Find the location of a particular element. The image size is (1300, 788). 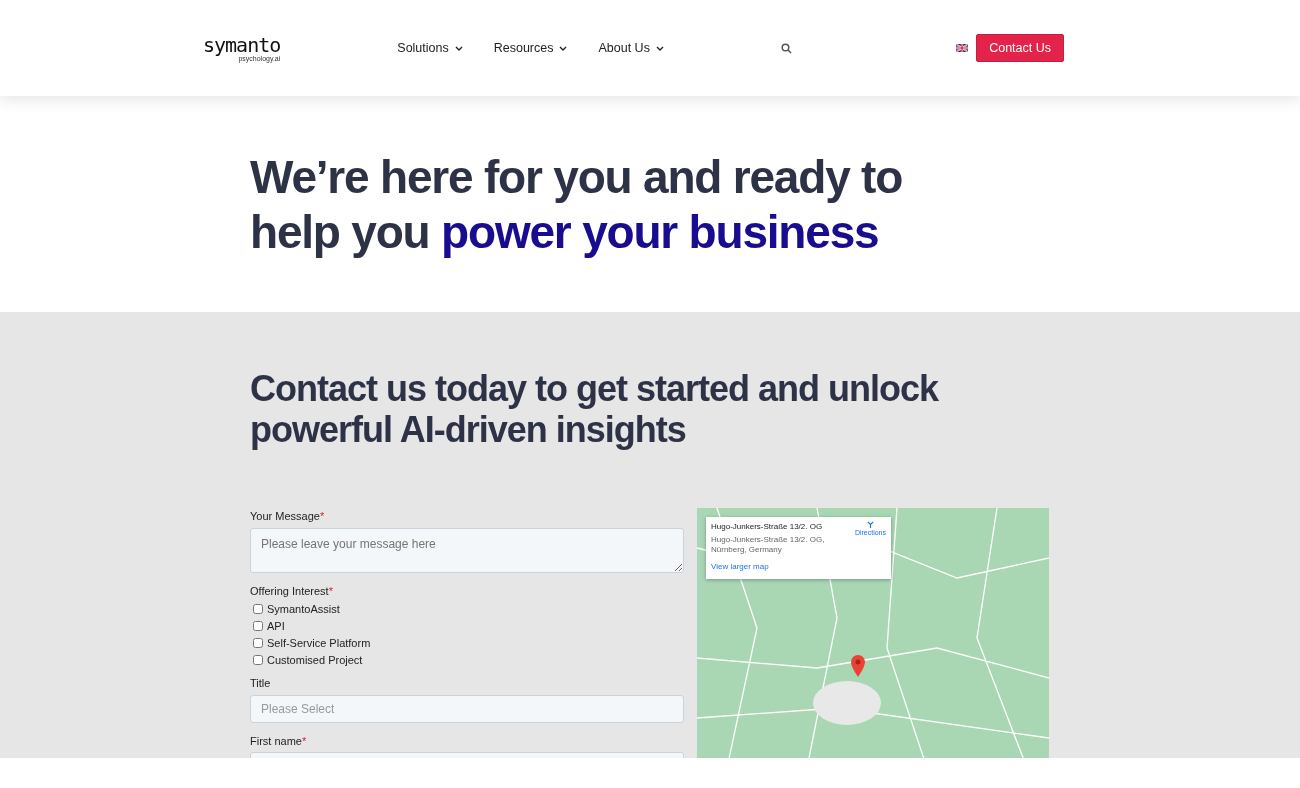

field-label: Your Message* is located at coordinates (288, 516).